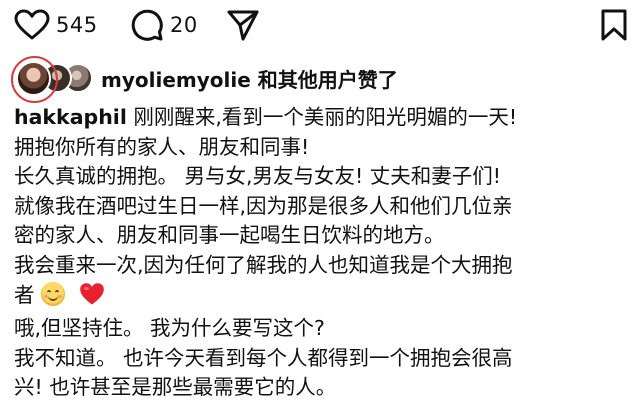 The width and height of the screenshot is (640, 412). What do you see at coordinates (175, 387) in the screenshot?
I see `caption-line: 兴! 也许甚至是那些最需要它的人。` at bounding box center [175, 387].